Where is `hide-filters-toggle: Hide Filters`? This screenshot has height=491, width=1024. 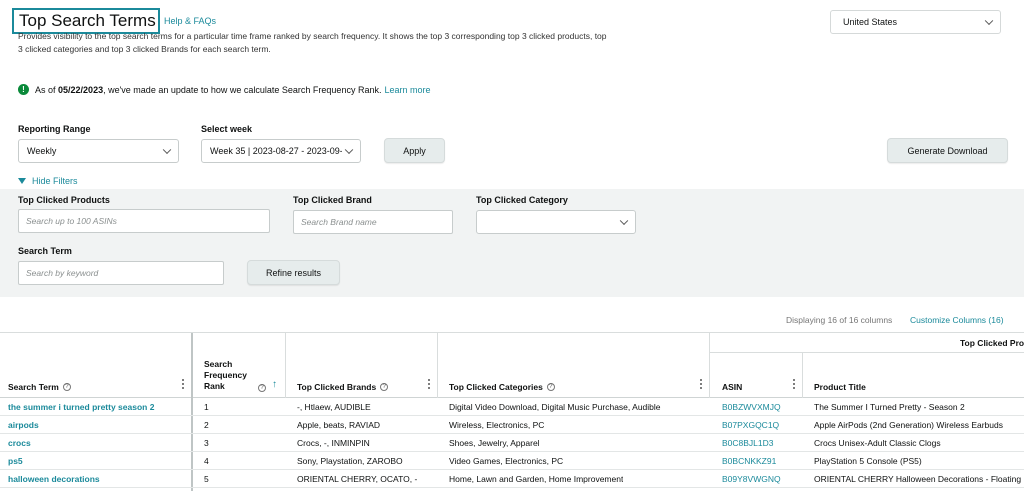
hide-filters-toggle: Hide Filters is located at coordinates (48, 181).